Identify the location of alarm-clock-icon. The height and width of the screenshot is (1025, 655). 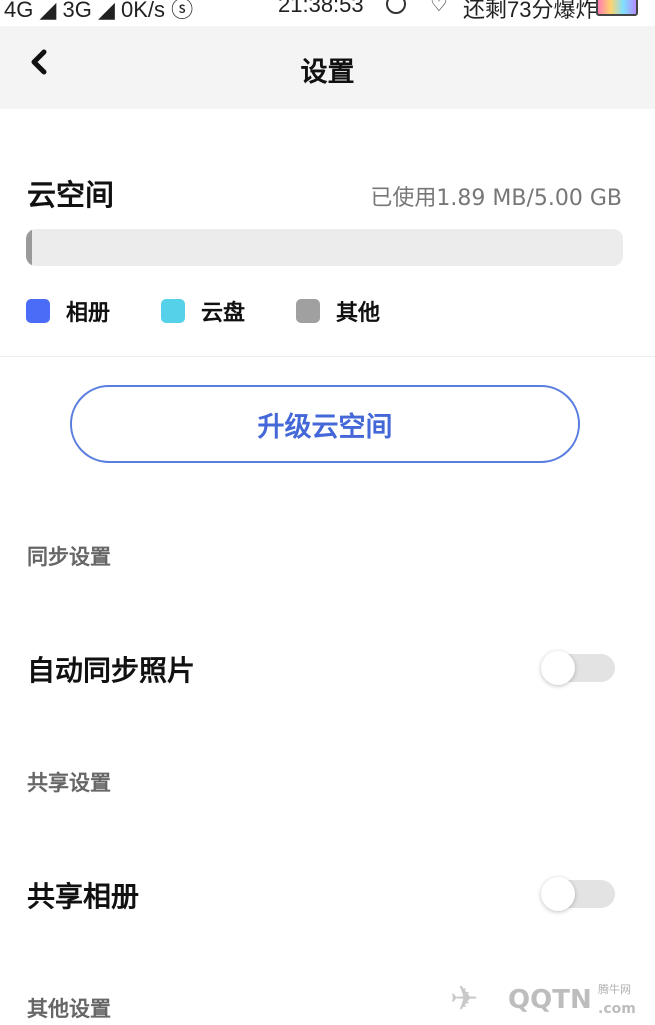
(396, 7).